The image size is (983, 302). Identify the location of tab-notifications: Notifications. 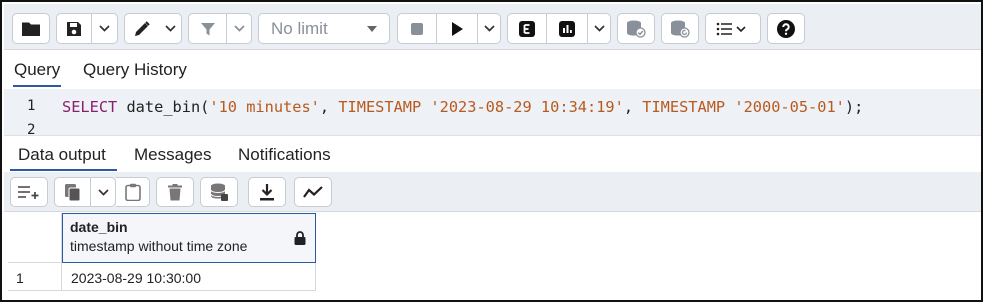
(284, 155).